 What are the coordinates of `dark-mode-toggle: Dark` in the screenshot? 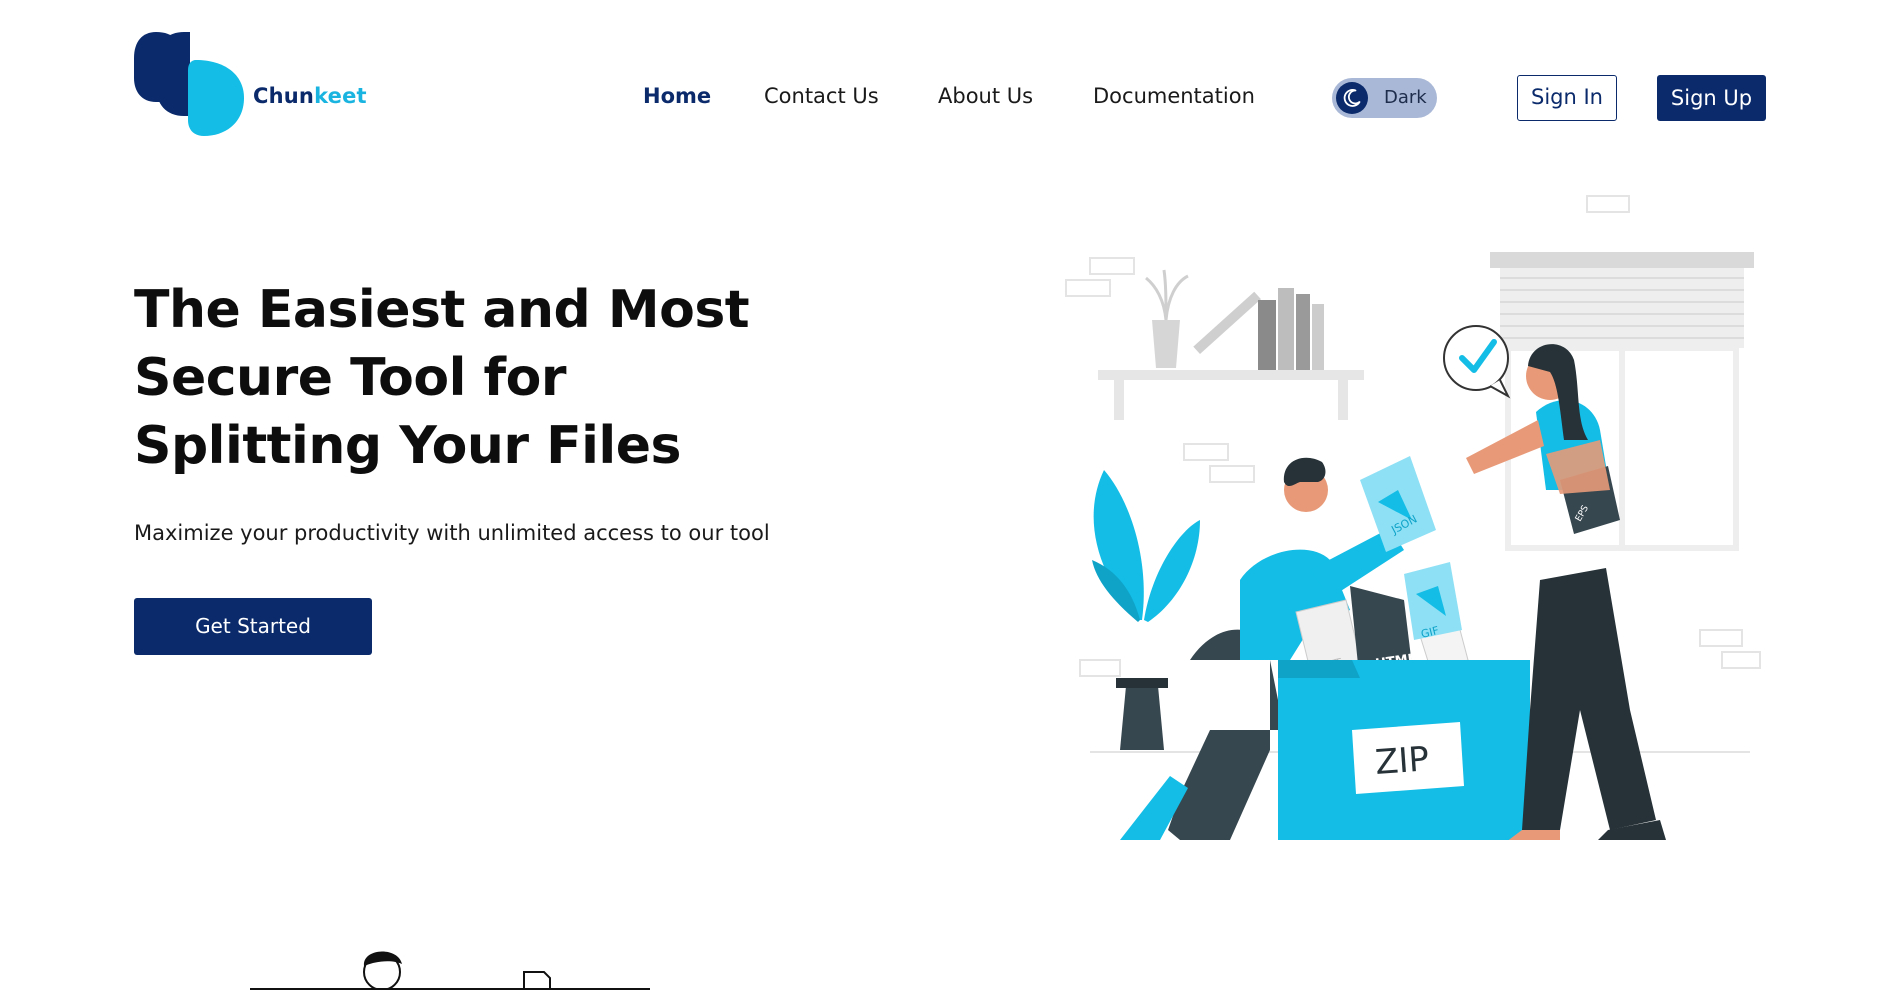 It's located at (1384, 98).